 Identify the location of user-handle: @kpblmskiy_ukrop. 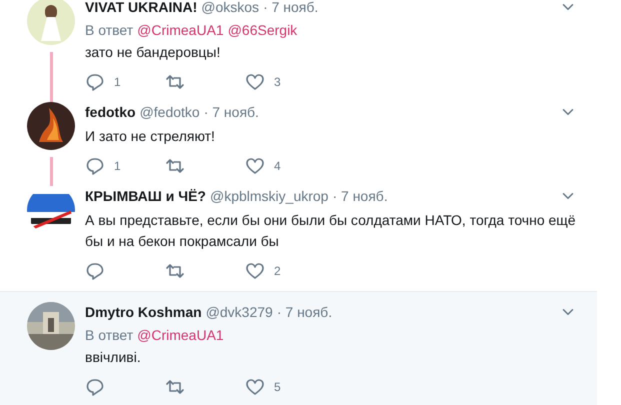
(269, 196).